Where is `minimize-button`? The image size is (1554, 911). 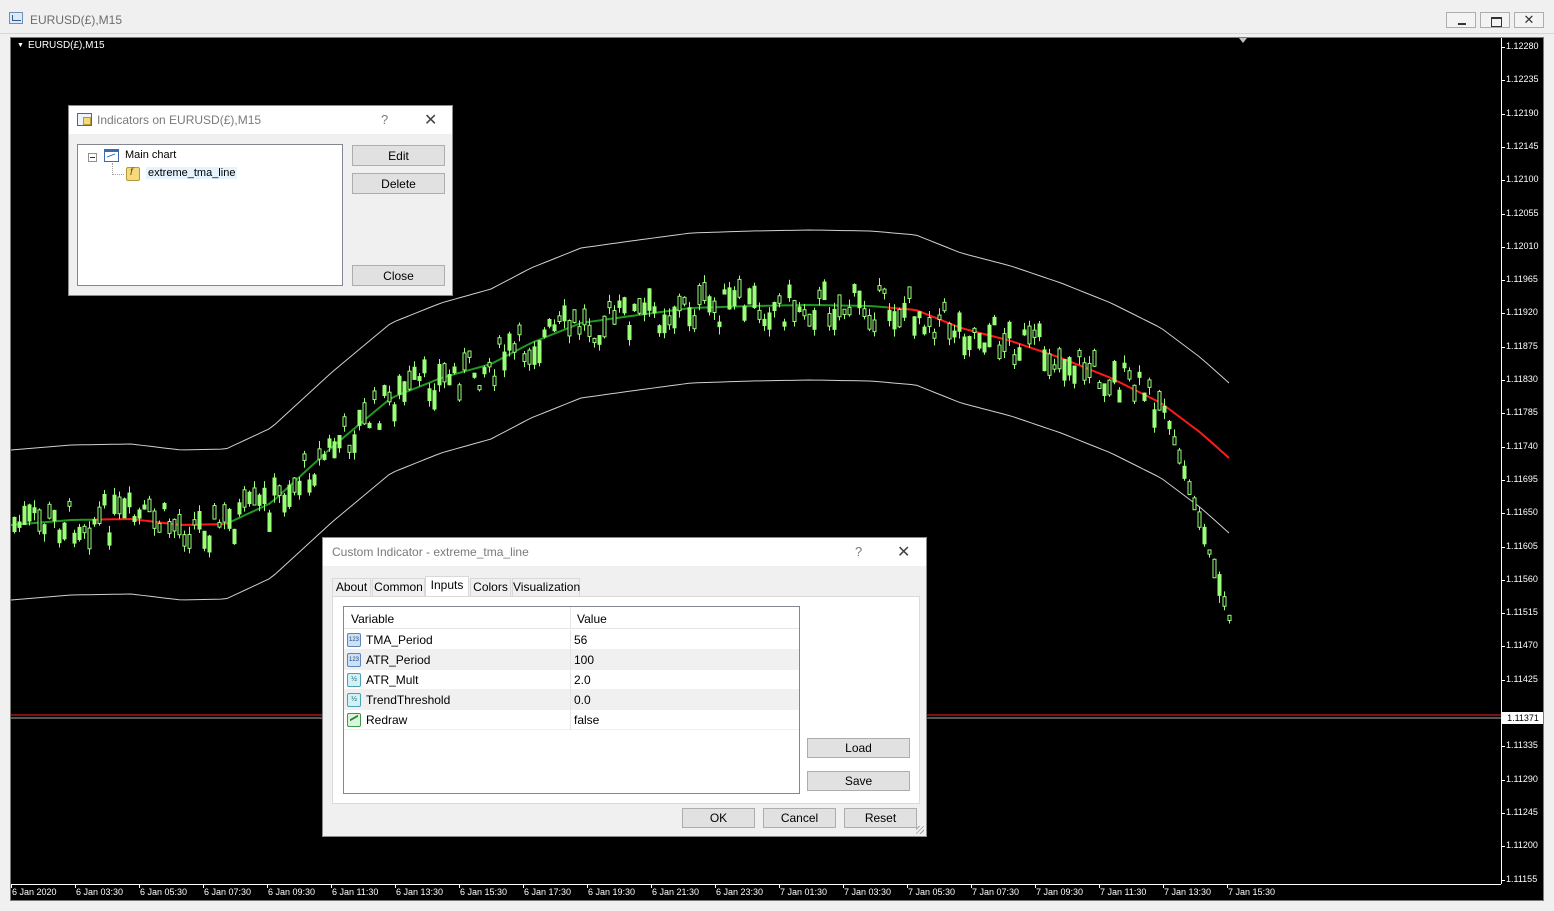 minimize-button is located at coordinates (1461, 20).